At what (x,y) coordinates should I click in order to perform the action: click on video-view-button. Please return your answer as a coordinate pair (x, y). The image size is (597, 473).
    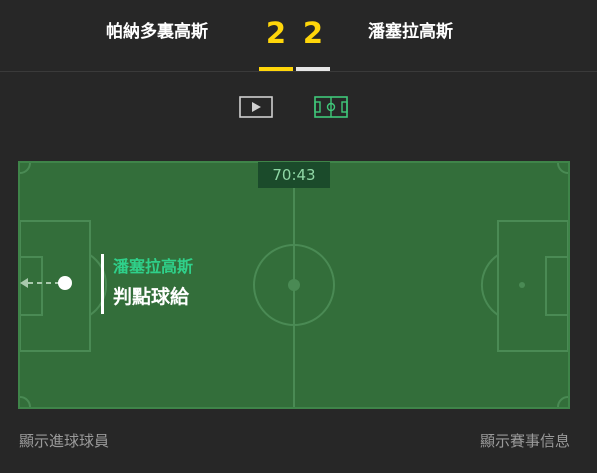
    Looking at the image, I should click on (256, 109).